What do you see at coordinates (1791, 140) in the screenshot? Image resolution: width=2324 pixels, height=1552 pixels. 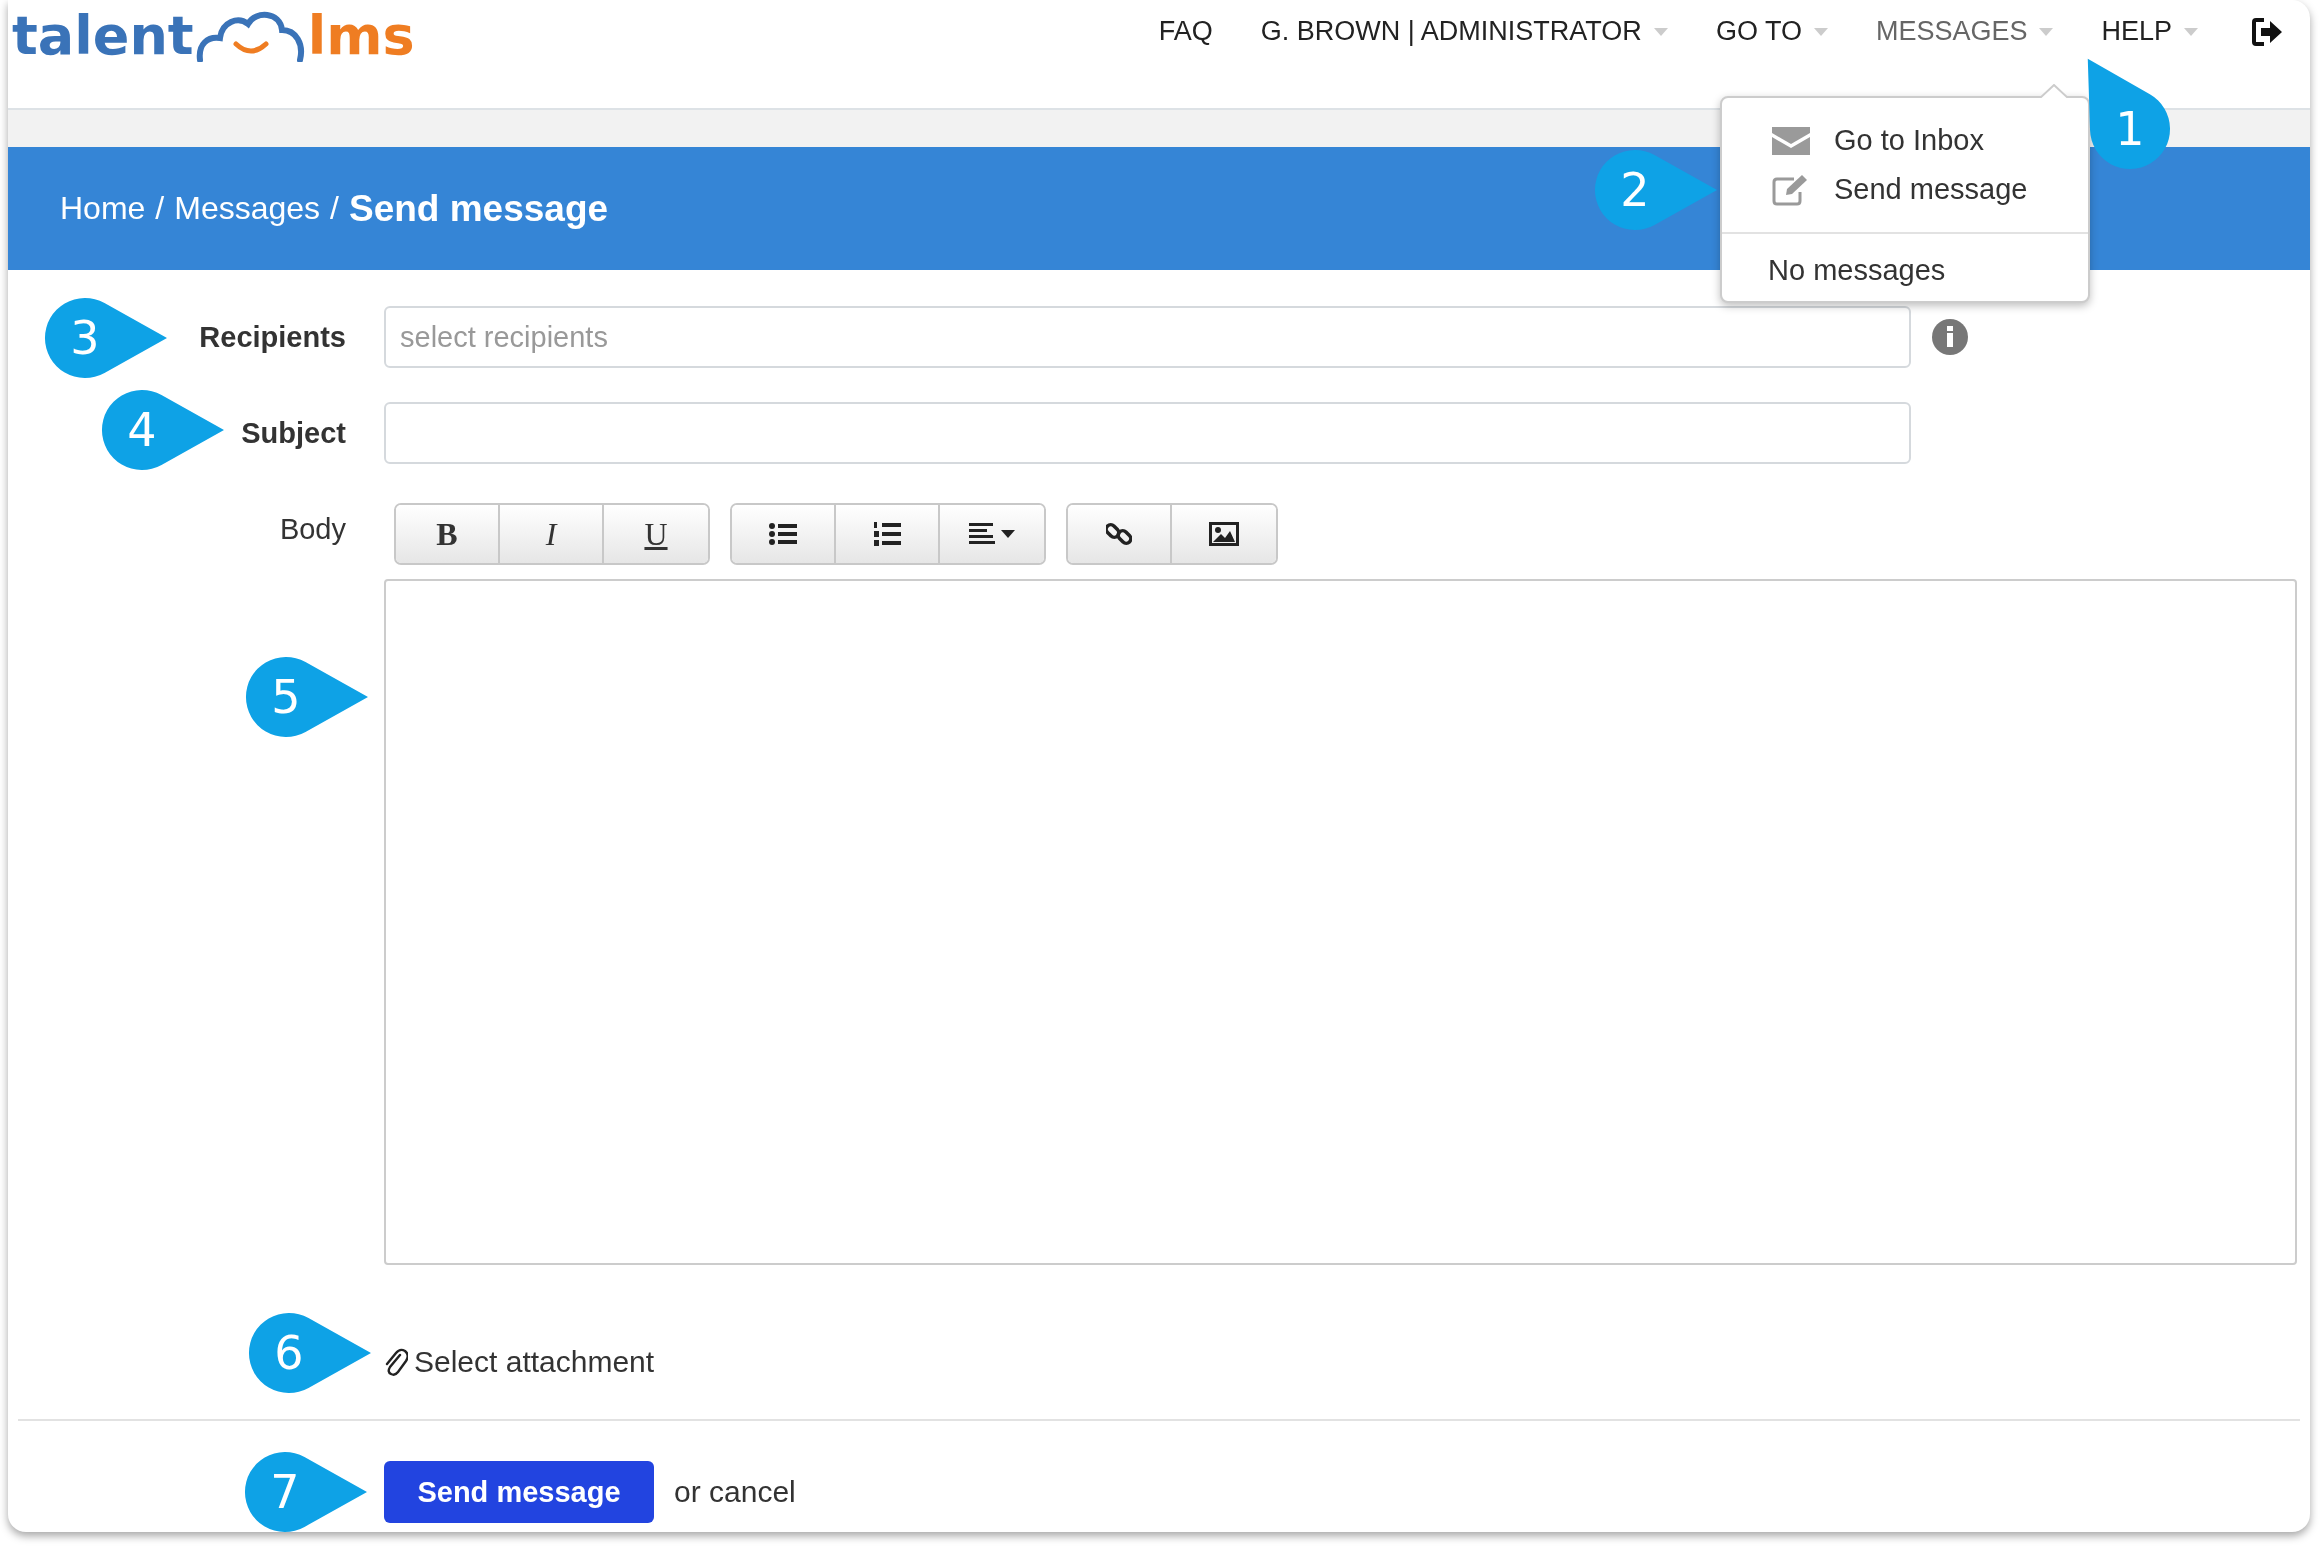 I see `envelope-icon` at bounding box center [1791, 140].